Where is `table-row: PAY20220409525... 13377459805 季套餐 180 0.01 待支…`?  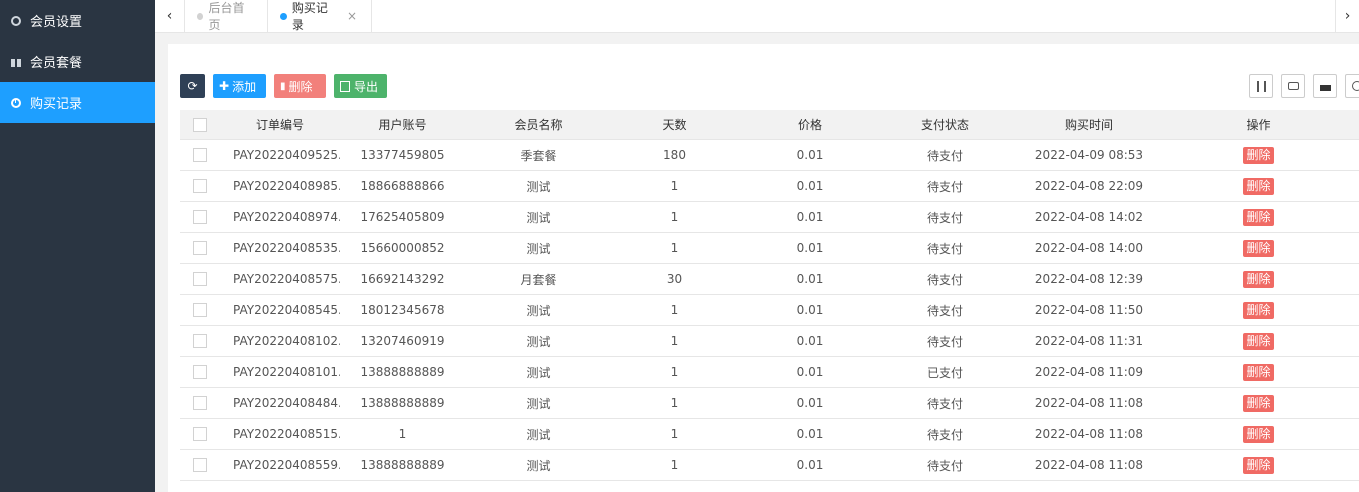 table-row: PAY20220409525... 13377459805 季套餐 180 0.01 待支… is located at coordinates (769, 155).